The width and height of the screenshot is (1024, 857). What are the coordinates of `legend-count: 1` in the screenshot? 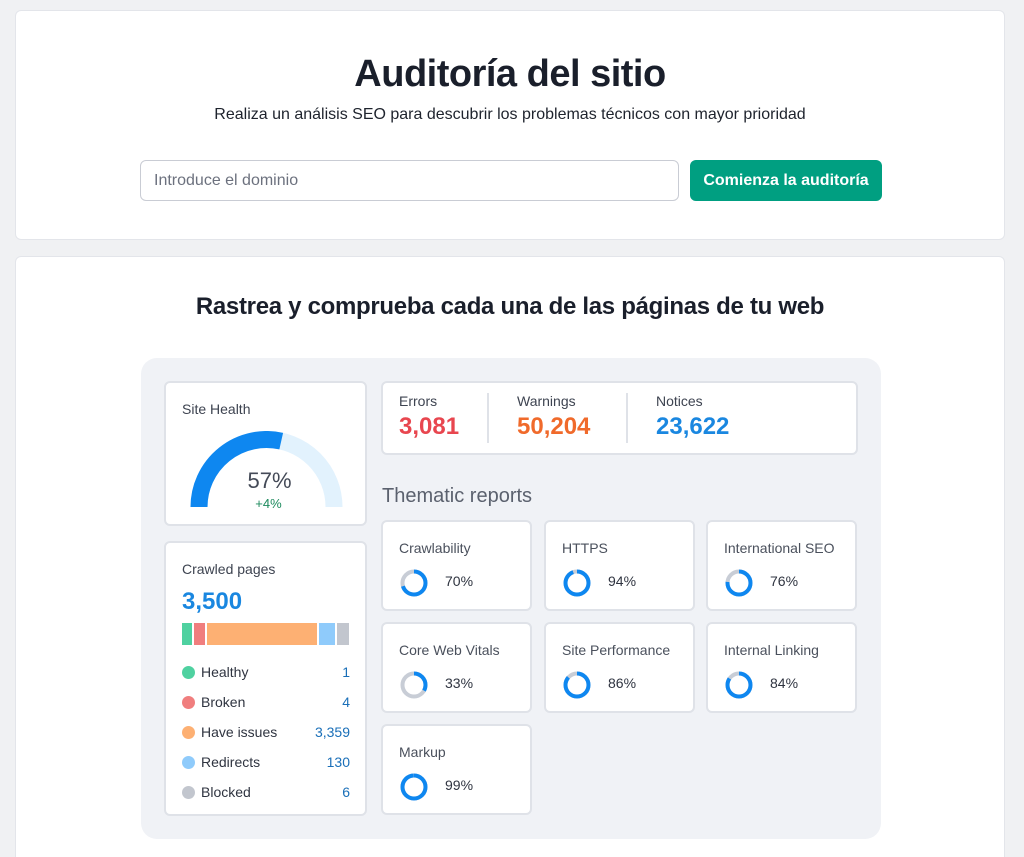 It's located at (346, 672).